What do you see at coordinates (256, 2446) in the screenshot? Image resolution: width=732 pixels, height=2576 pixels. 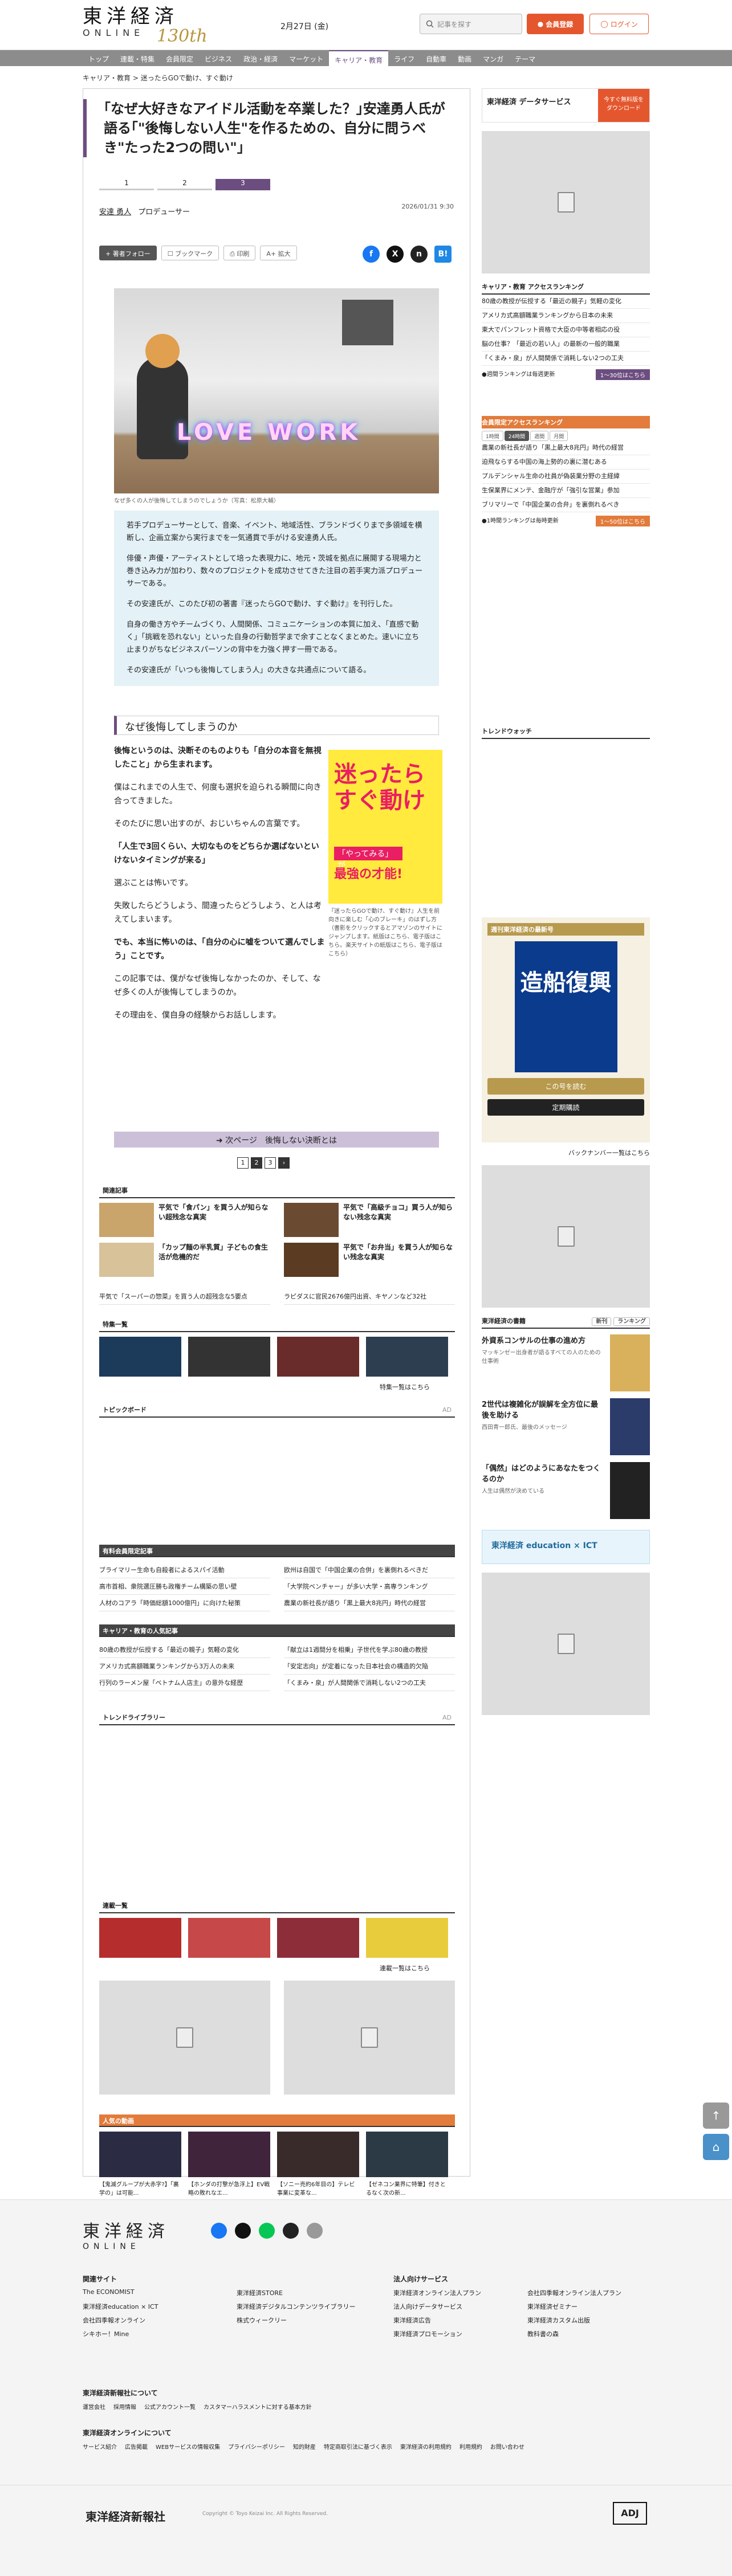 I see `footer-link: プライバシーポリシー` at bounding box center [256, 2446].